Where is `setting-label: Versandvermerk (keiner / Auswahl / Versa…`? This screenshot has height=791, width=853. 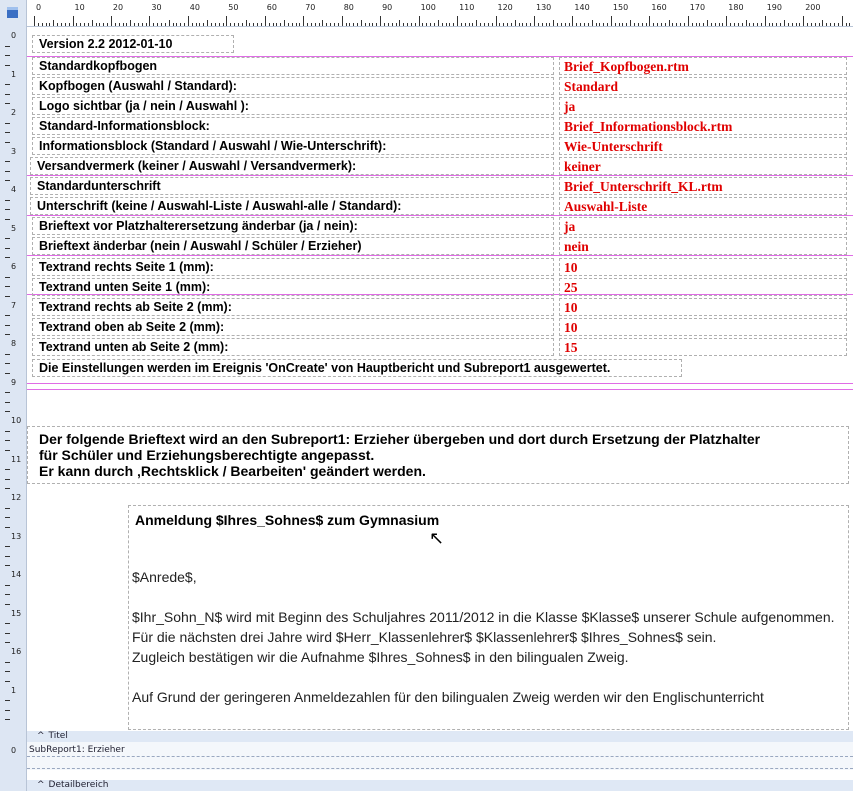 setting-label: Versandvermerk (keiner / Auswahl / Versa… is located at coordinates (292, 166).